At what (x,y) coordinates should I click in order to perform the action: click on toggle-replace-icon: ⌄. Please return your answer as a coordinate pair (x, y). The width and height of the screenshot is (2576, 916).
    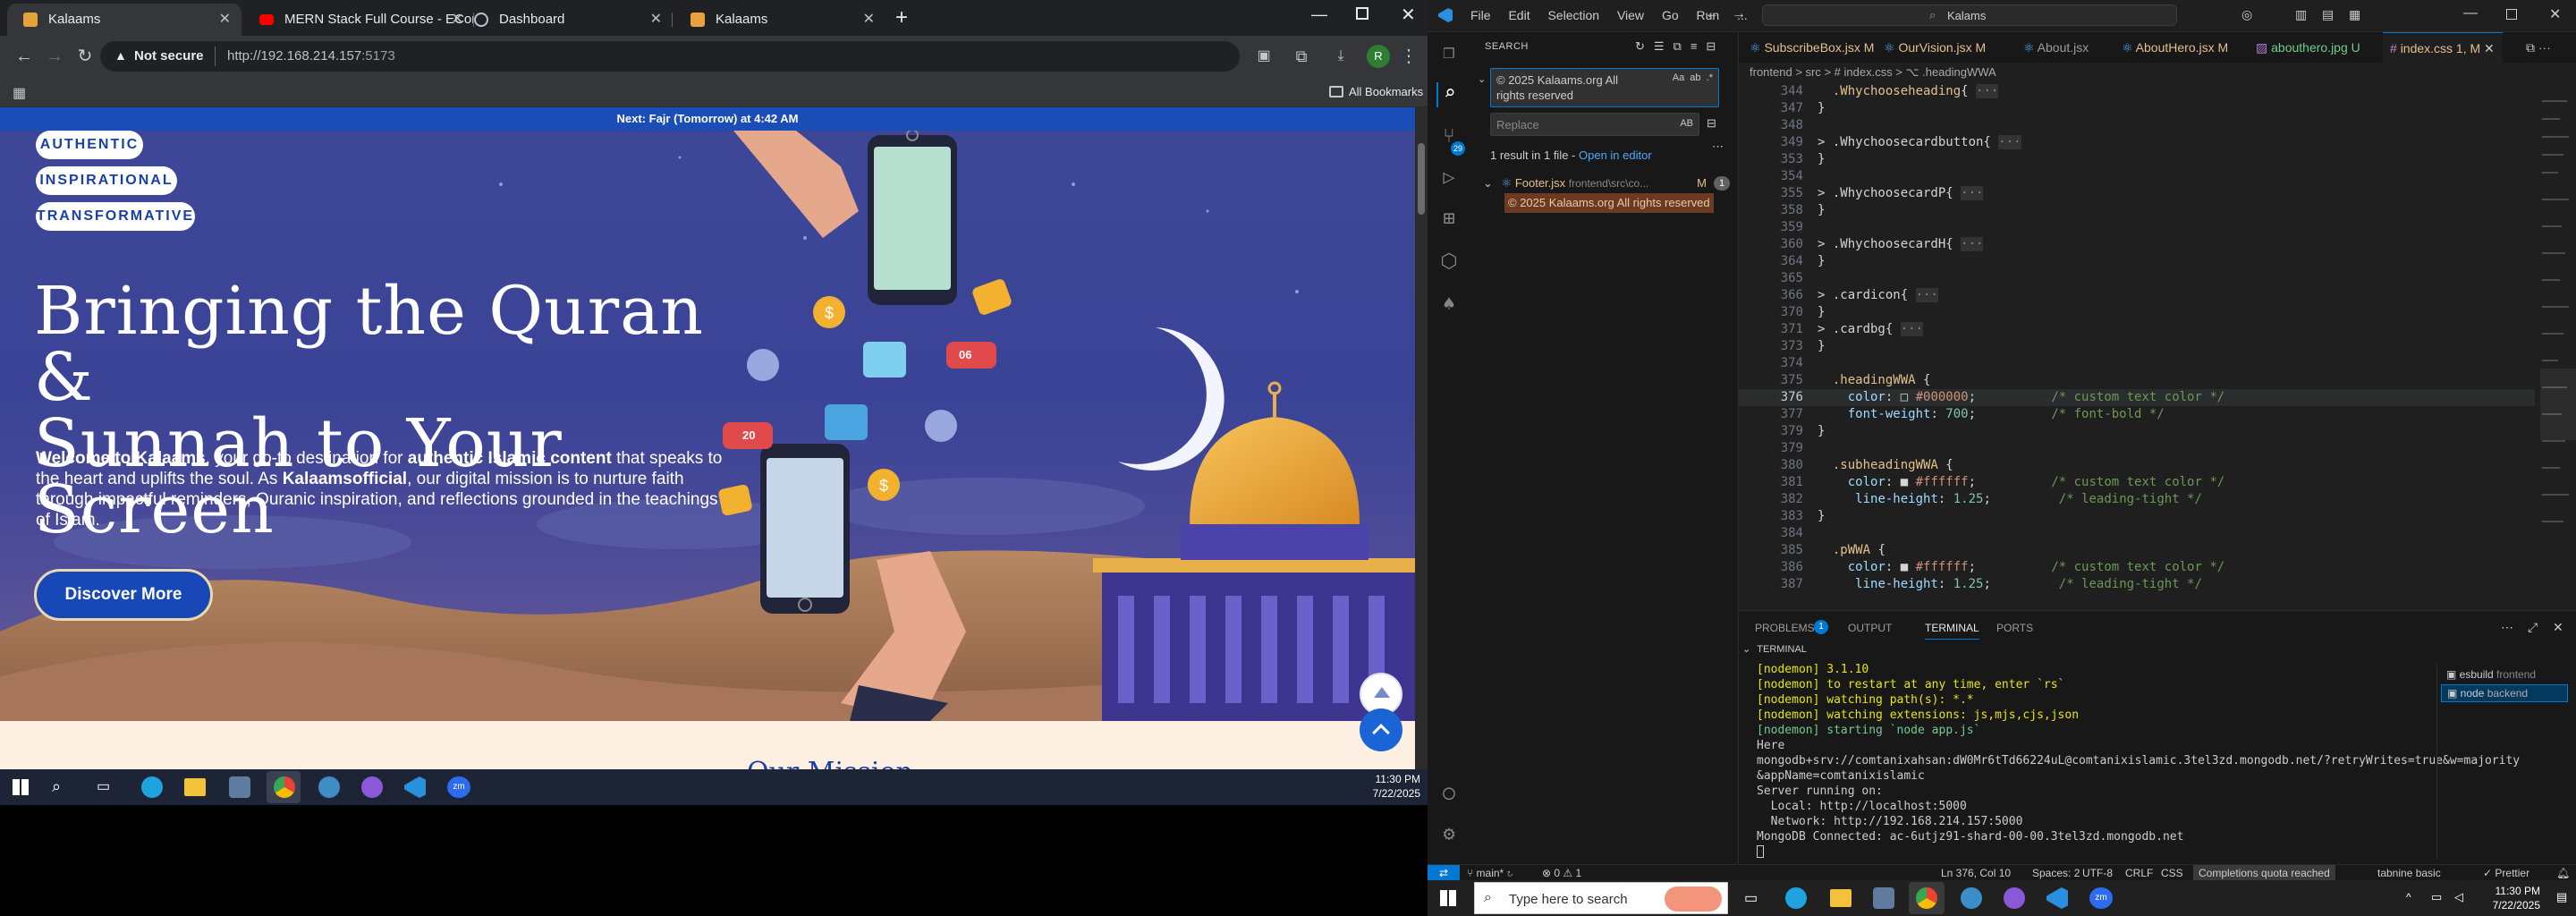
    Looking at the image, I should click on (1482, 79).